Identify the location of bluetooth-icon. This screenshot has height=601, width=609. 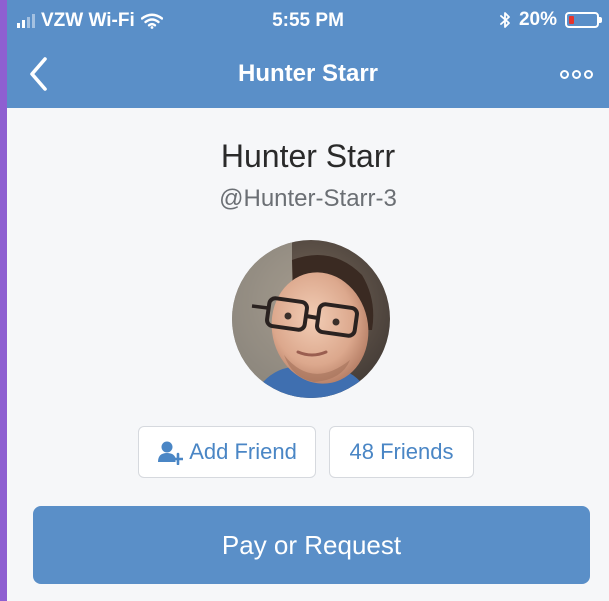
(505, 20).